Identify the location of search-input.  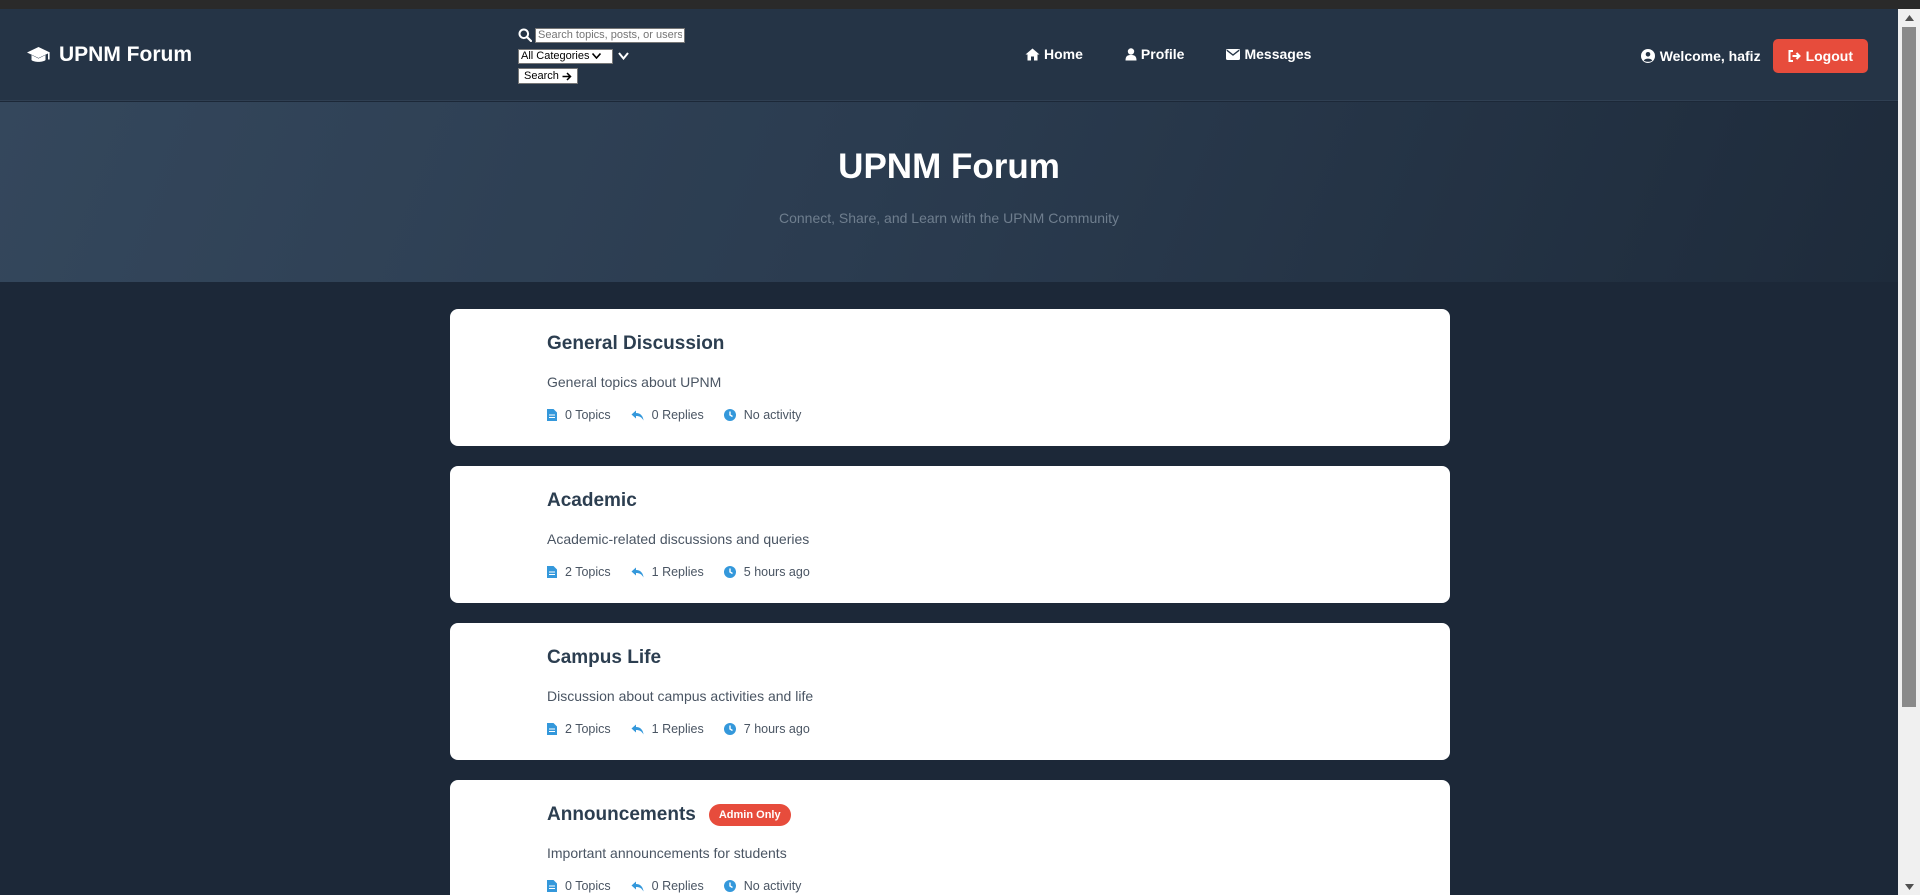
(610, 35).